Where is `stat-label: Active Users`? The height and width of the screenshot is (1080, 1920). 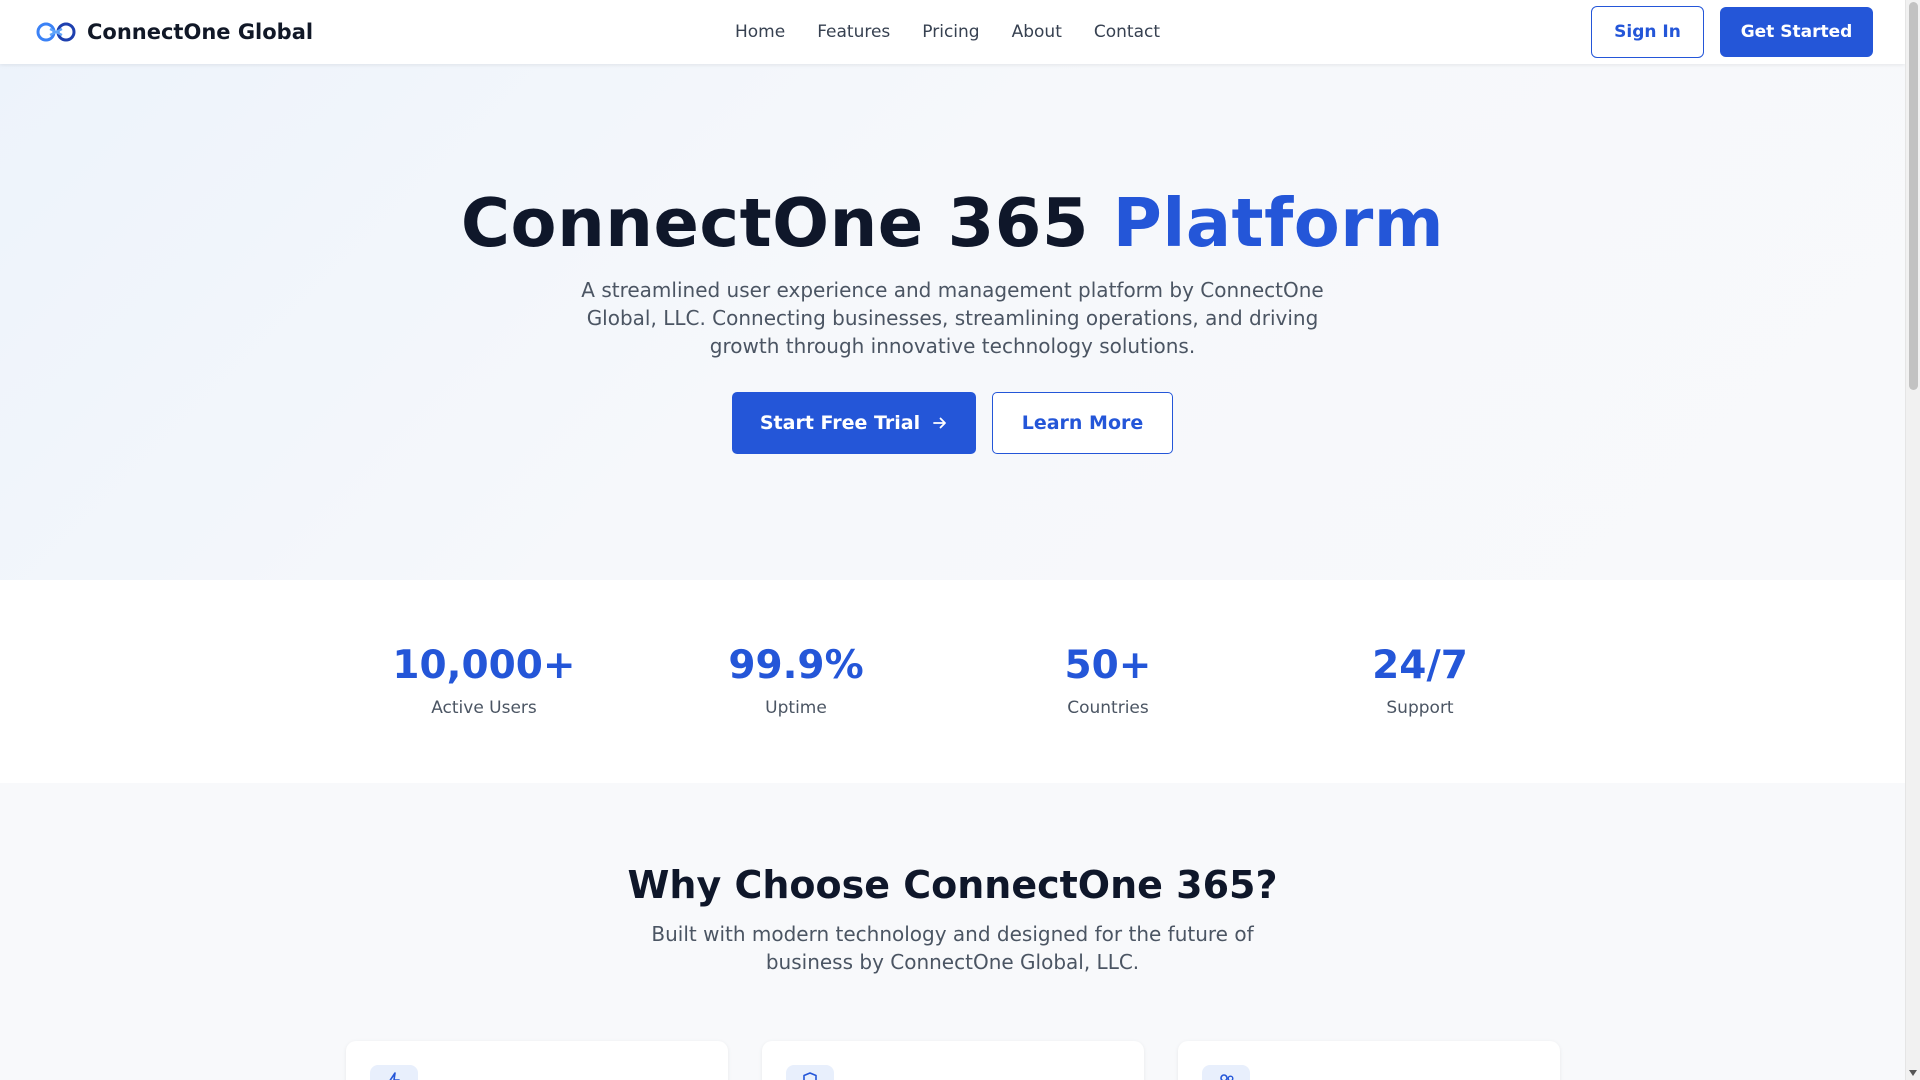 stat-label: Active Users is located at coordinates (484, 708).